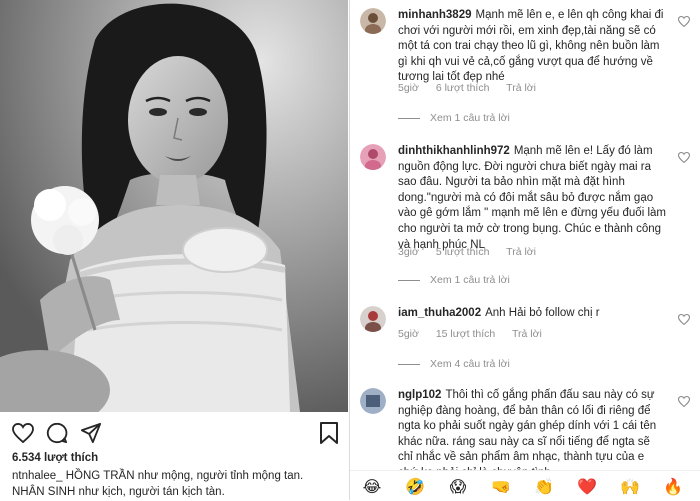 The image size is (700, 501). Describe the element at coordinates (329, 433) in the screenshot. I see `bookmark-icon` at that location.